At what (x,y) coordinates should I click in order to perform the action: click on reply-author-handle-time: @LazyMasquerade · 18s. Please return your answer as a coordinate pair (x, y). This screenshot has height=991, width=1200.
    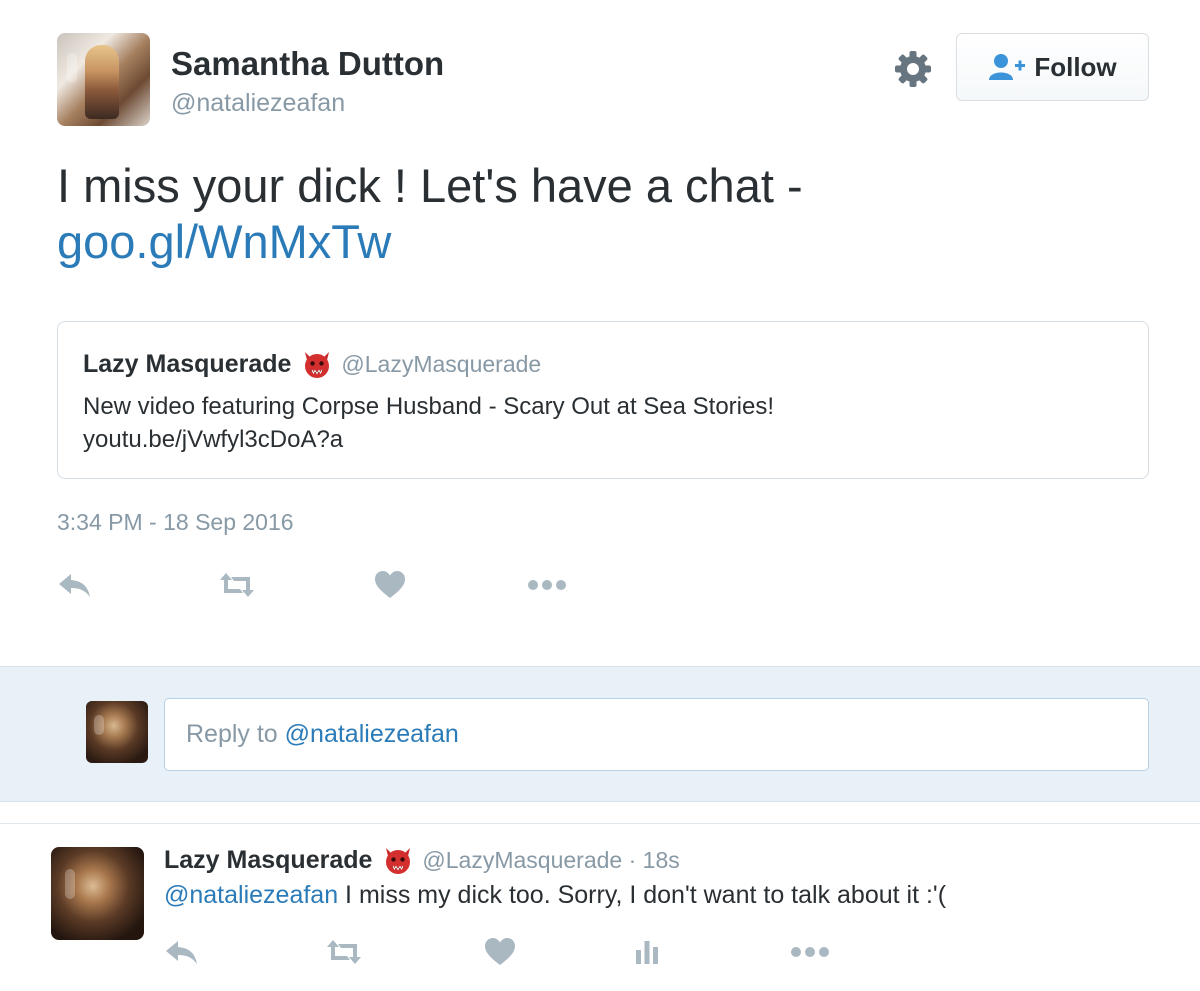
    Looking at the image, I should click on (550, 860).